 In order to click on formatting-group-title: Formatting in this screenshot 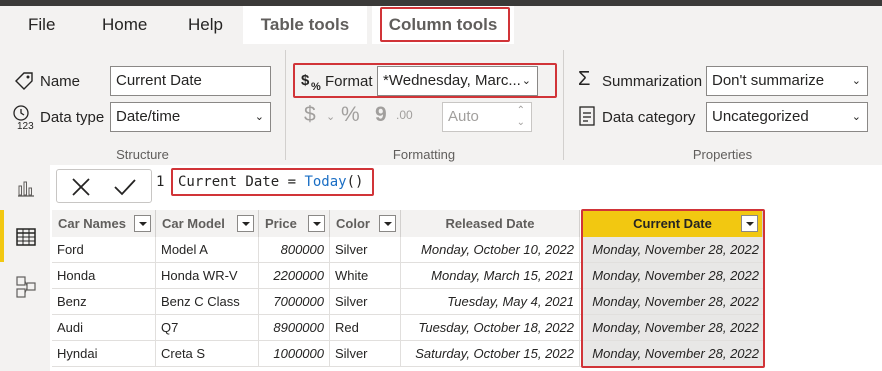, I will do `click(424, 154)`.